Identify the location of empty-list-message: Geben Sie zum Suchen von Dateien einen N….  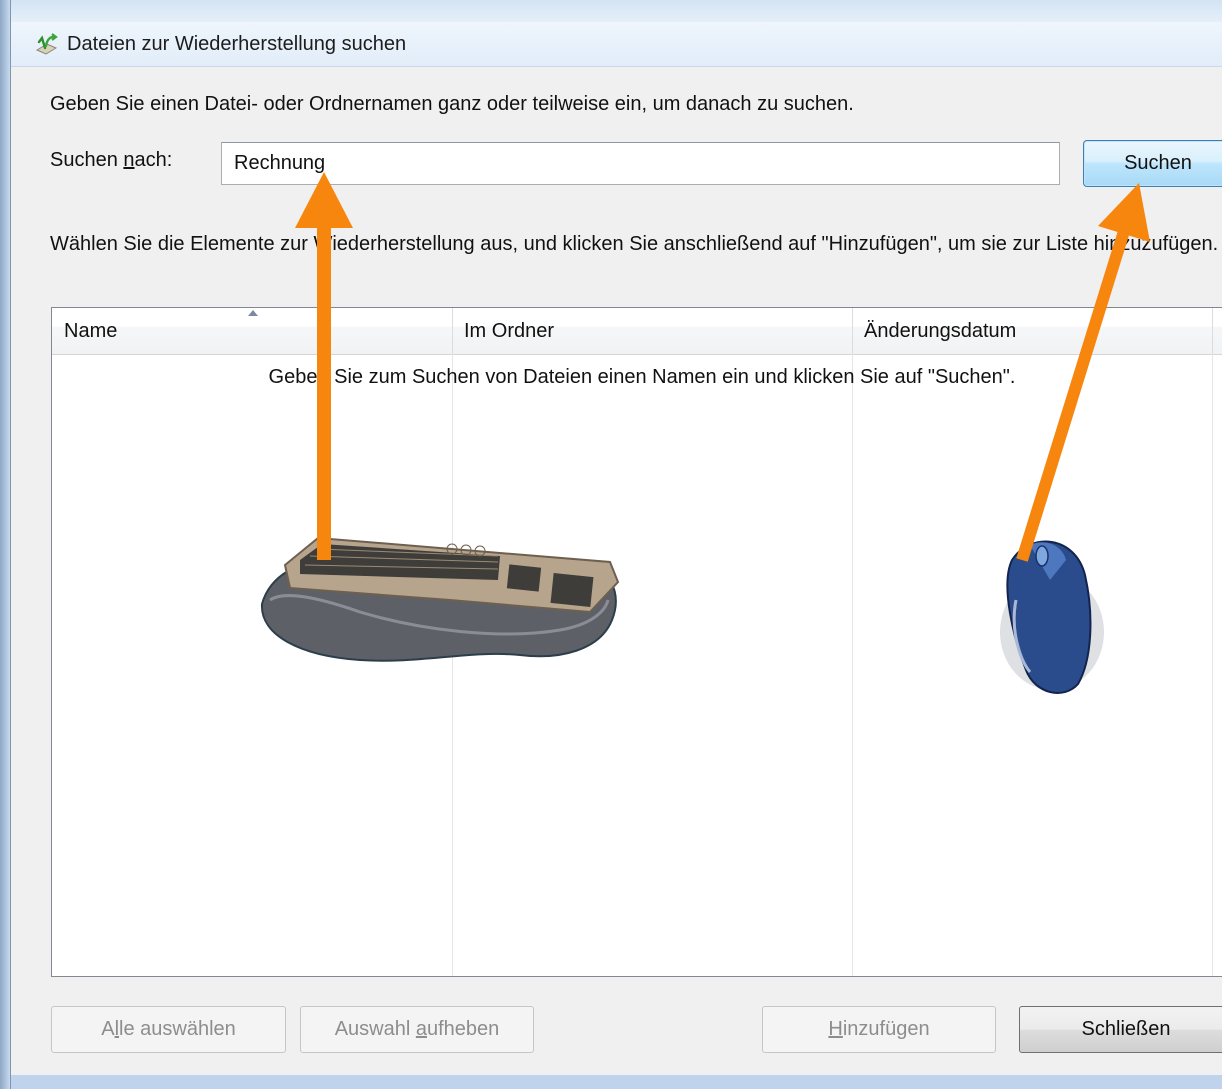
(642, 377).